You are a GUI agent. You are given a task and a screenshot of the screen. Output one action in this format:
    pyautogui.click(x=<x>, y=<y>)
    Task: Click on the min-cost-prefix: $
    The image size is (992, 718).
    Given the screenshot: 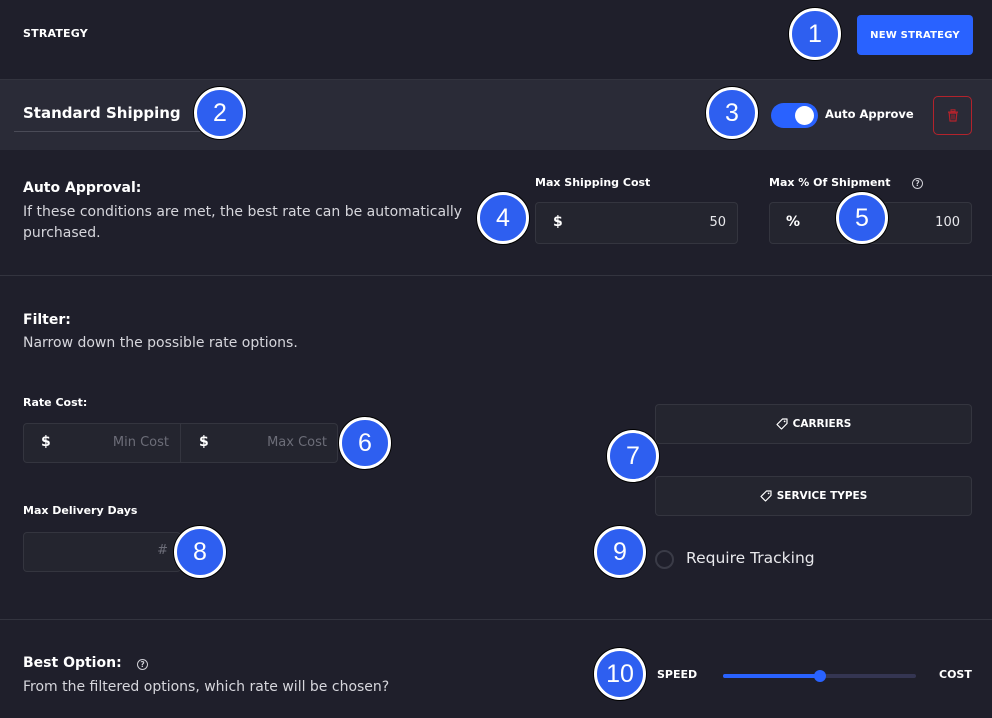 What is the action you would take?
    pyautogui.click(x=46, y=442)
    